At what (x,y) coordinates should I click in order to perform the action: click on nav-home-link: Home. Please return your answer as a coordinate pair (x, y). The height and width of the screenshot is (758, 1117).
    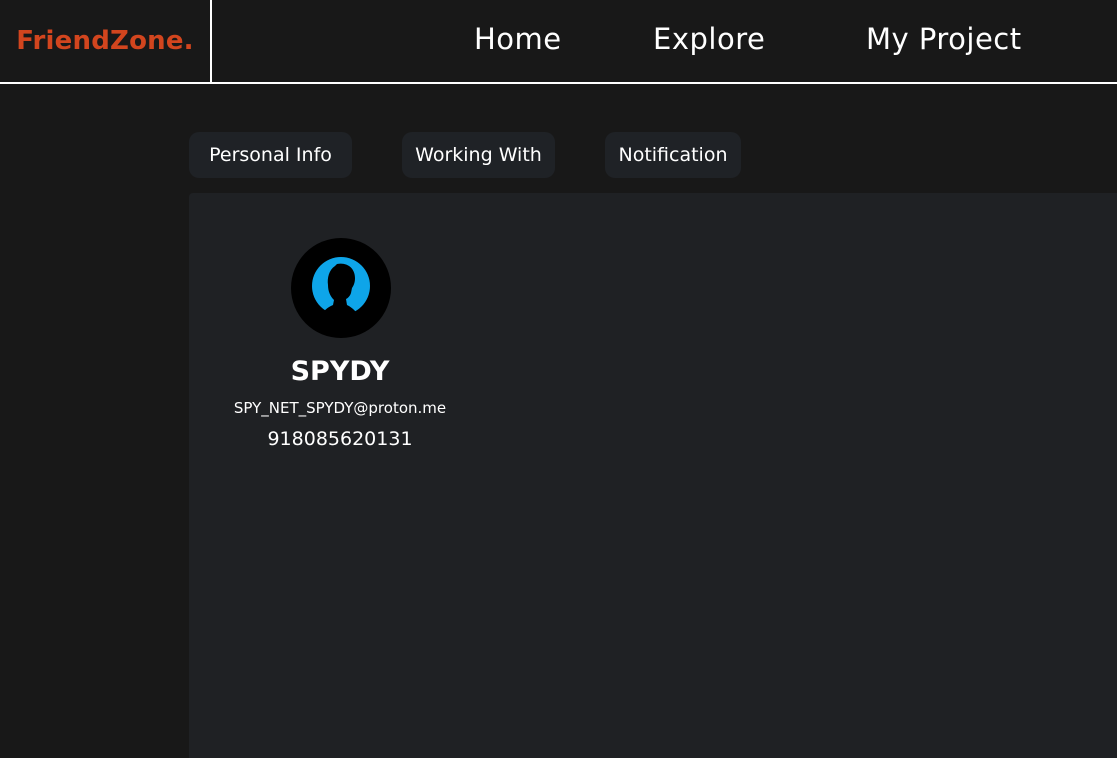
    Looking at the image, I should click on (518, 39).